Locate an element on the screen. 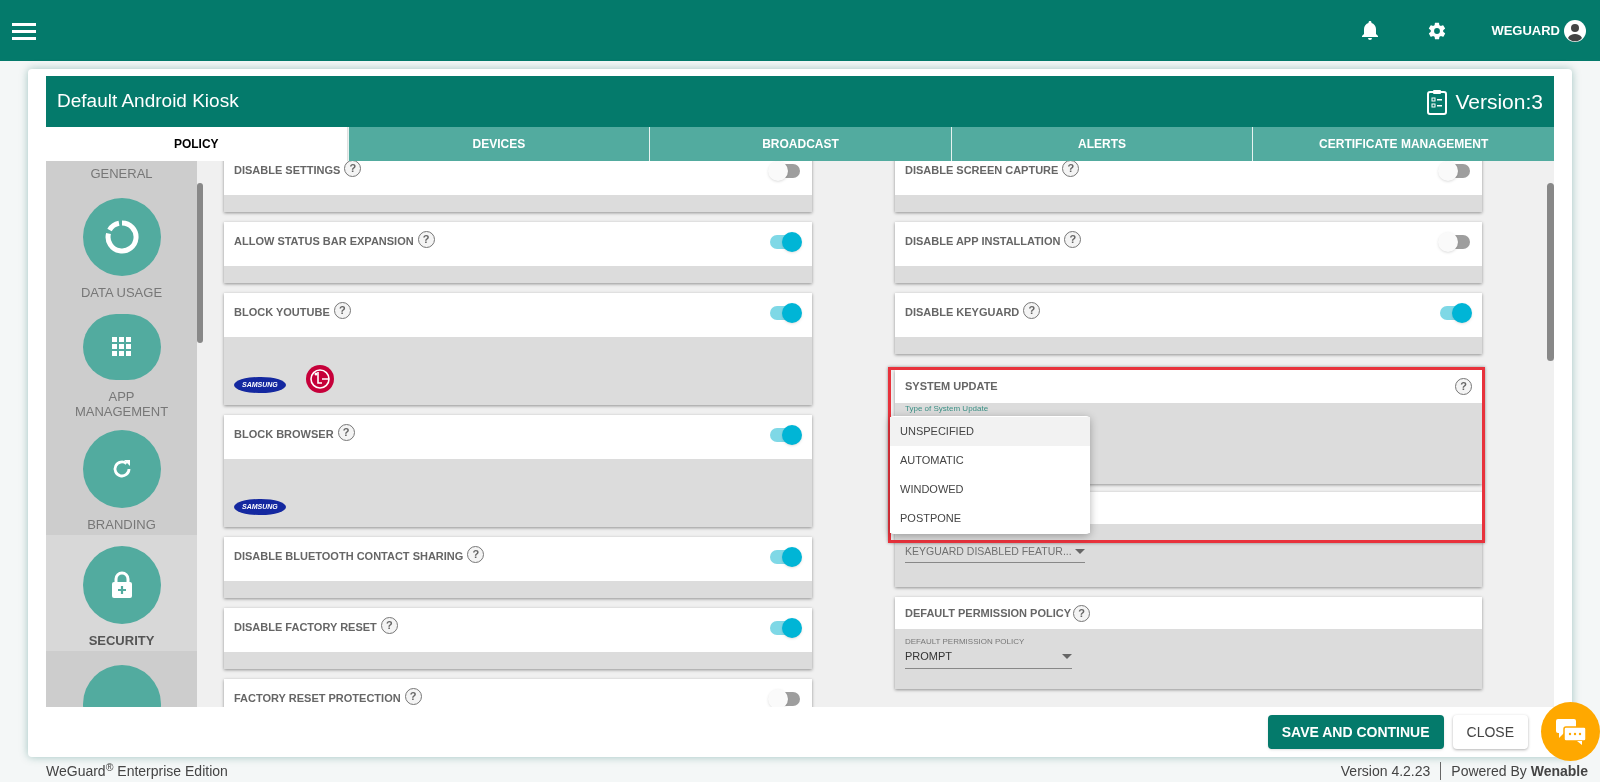 This screenshot has height=782, width=1600. policy-title: DISABLE KEYGUARD is located at coordinates (962, 312).